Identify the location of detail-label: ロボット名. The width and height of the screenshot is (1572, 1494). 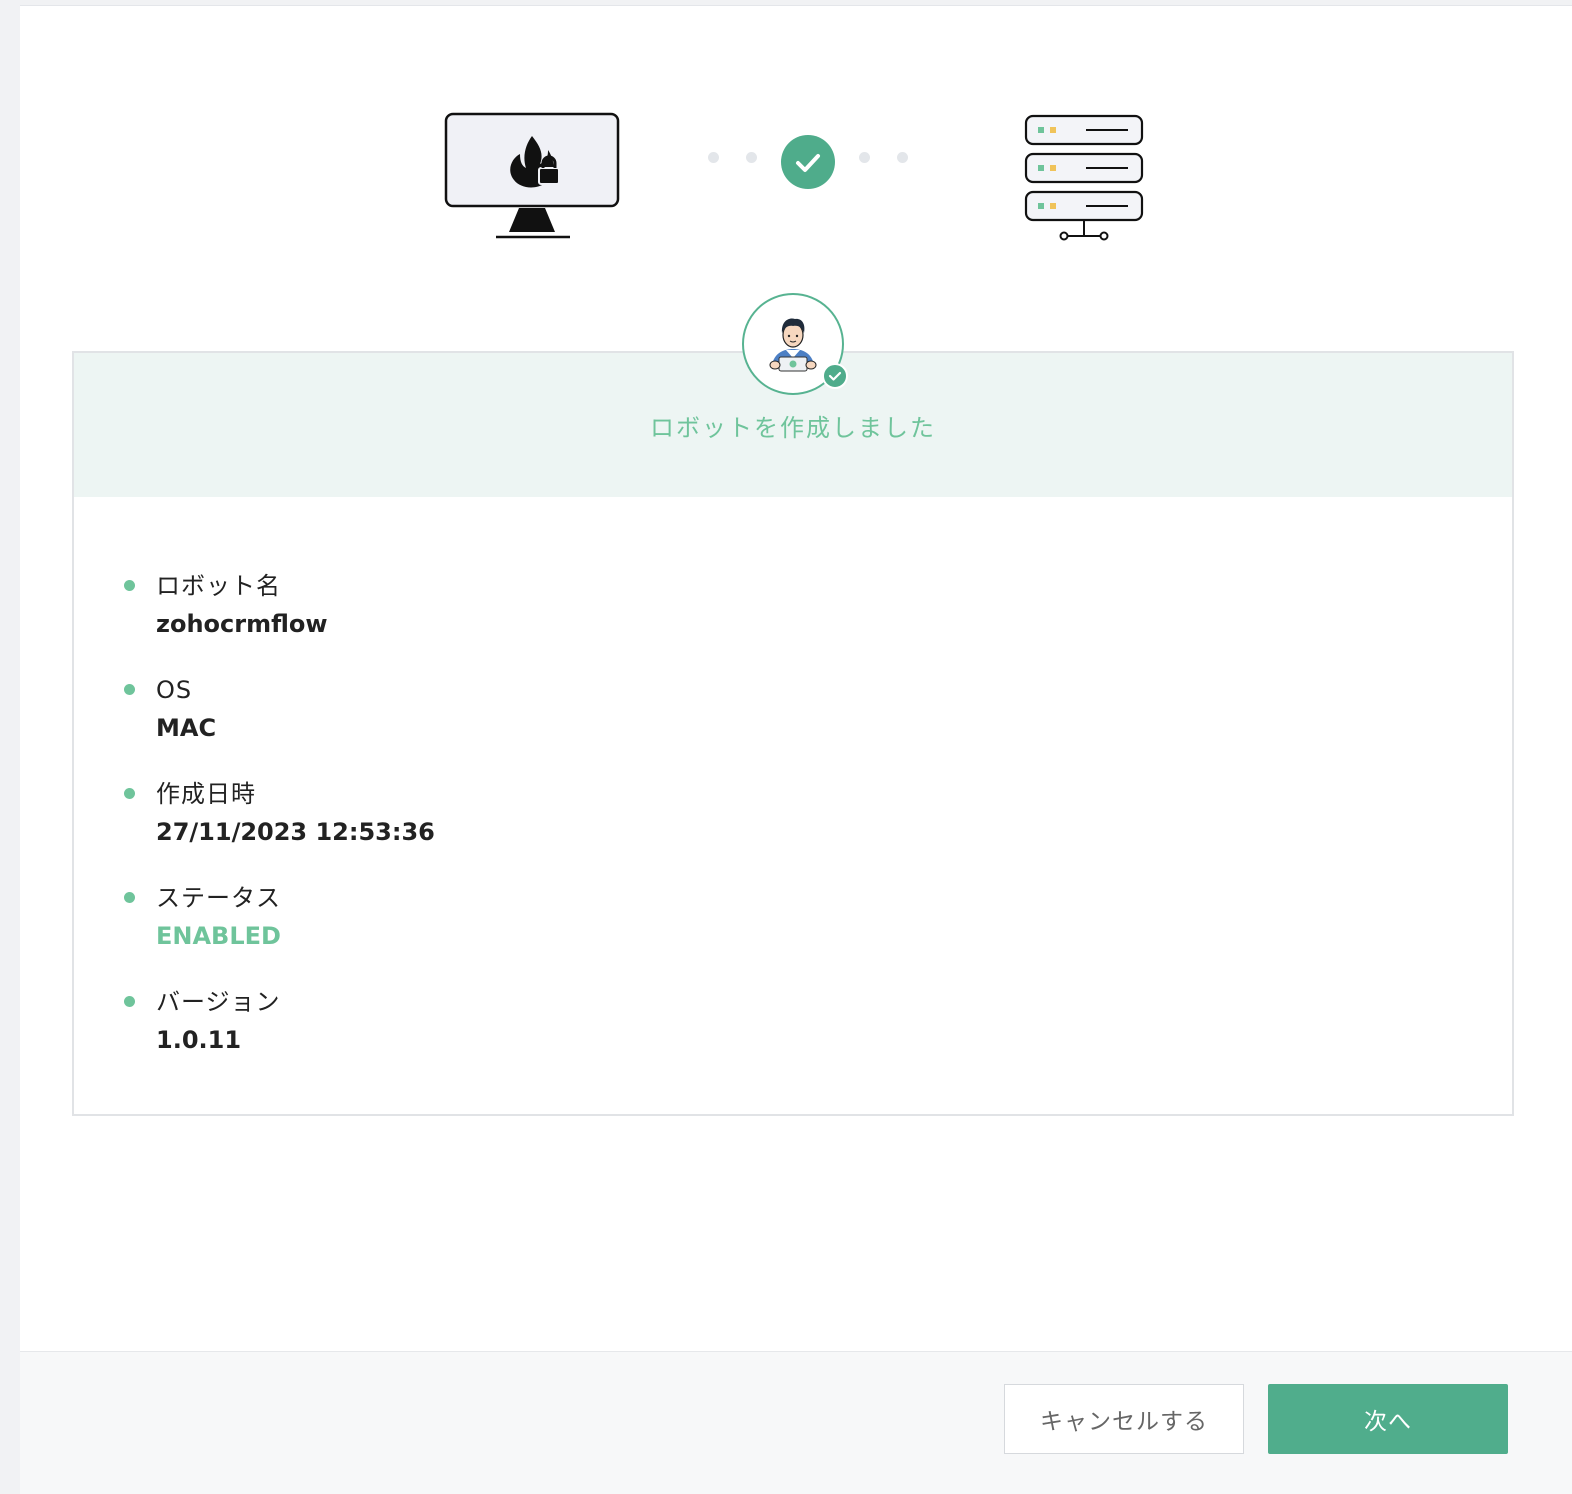
(218, 586).